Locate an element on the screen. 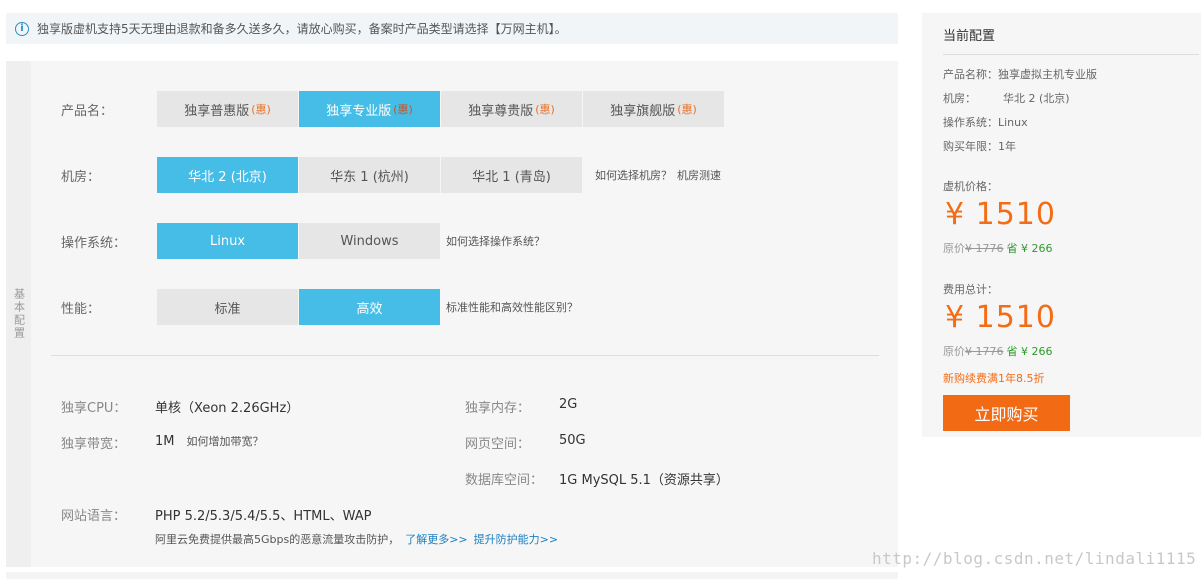 The image size is (1201, 579). total-save: 省 ¥ 266 is located at coordinates (1029, 351).